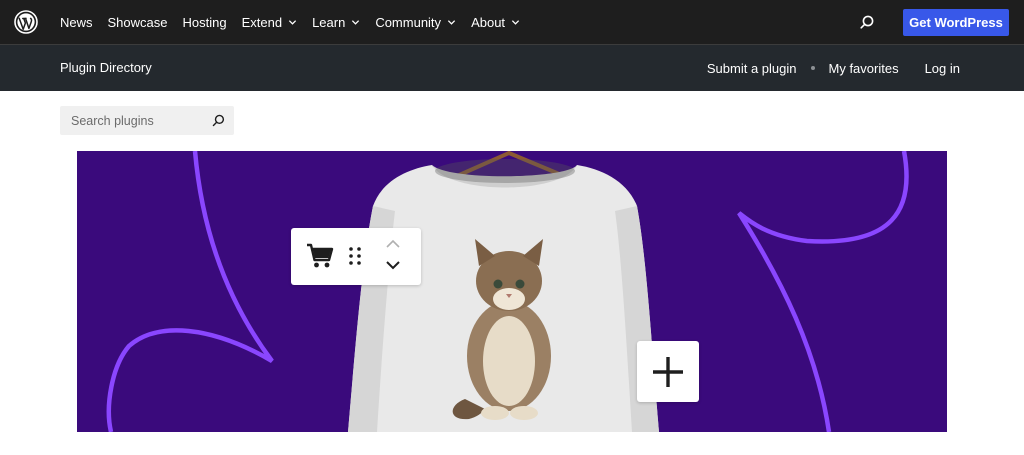  Describe the element at coordinates (942, 68) in the screenshot. I see `log-in-link: Log in` at that location.